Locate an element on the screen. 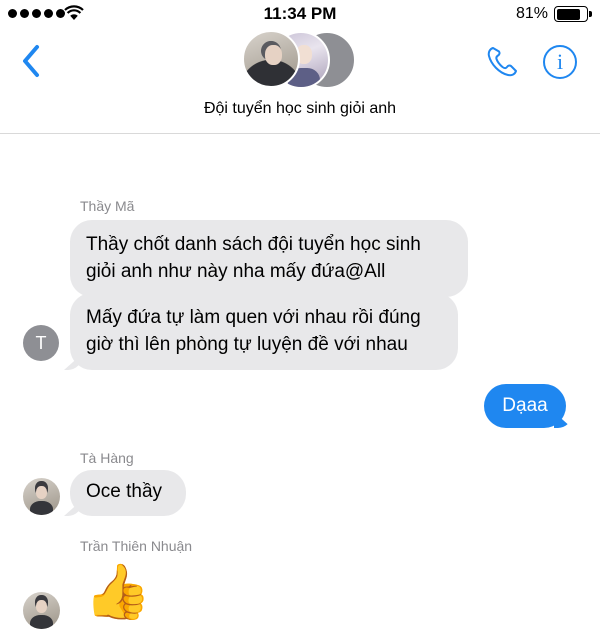 This screenshot has width=600, height=633. chevron-left-icon is located at coordinates (32, 61).